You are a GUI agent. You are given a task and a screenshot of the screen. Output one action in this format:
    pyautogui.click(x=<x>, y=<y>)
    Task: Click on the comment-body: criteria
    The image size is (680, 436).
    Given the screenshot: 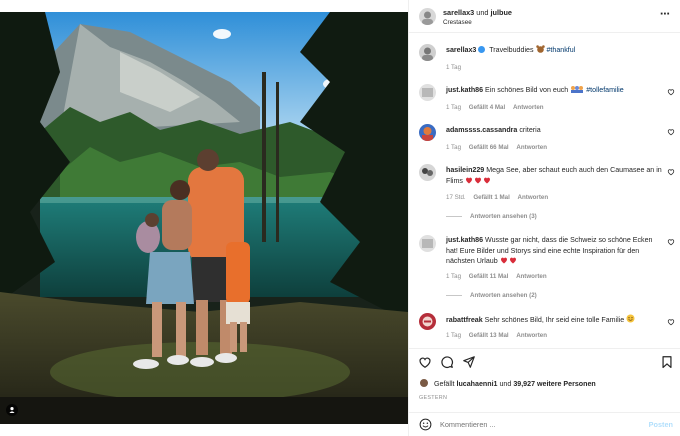 What is the action you would take?
    pyautogui.click(x=530, y=130)
    